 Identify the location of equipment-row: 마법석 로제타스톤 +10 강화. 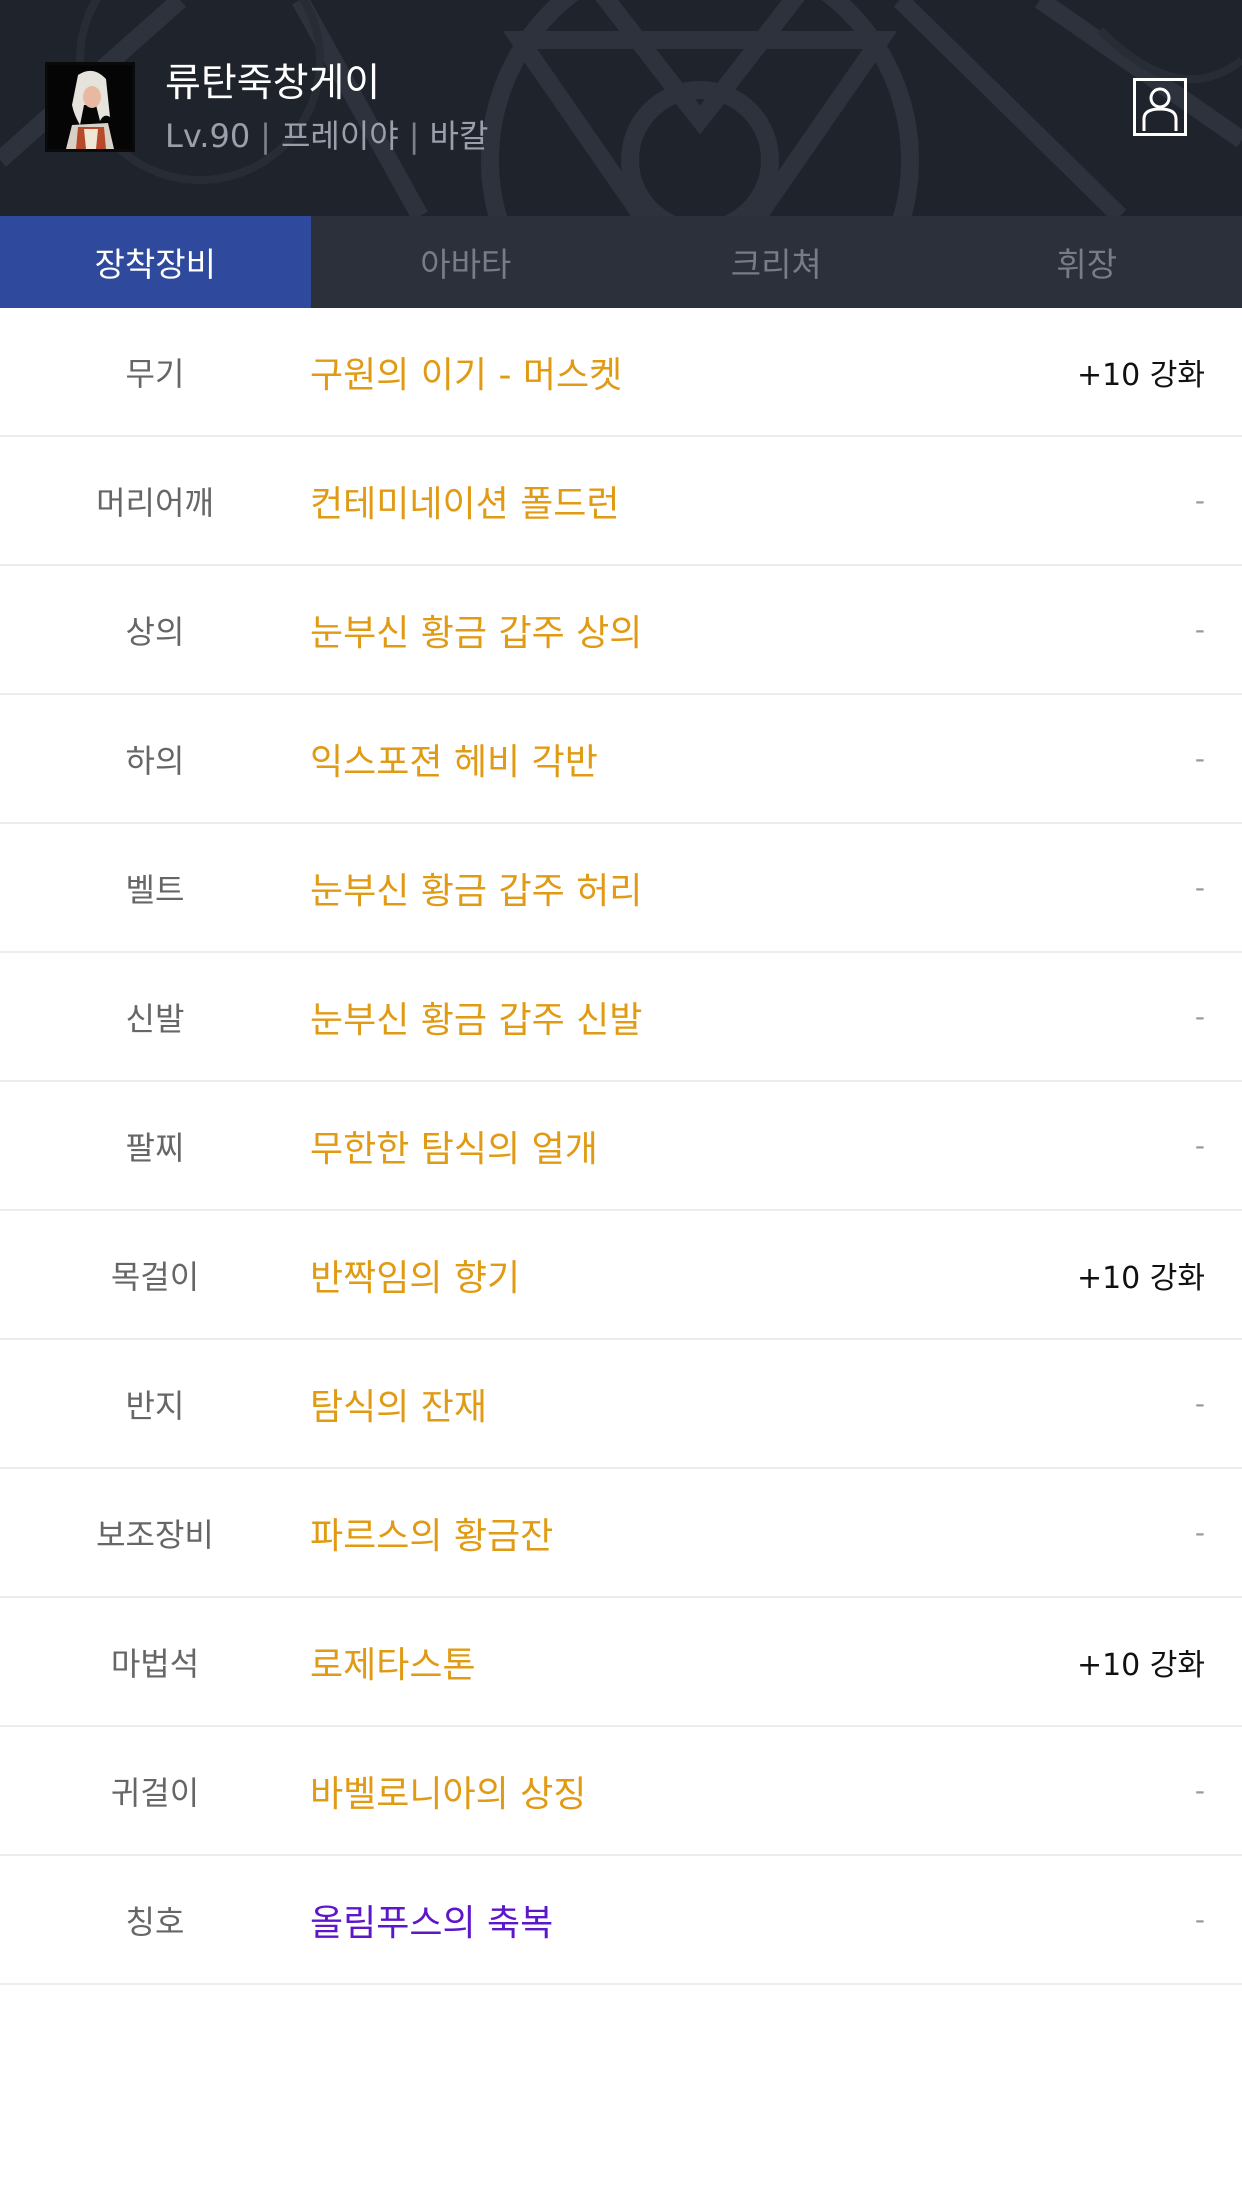
(621, 1662).